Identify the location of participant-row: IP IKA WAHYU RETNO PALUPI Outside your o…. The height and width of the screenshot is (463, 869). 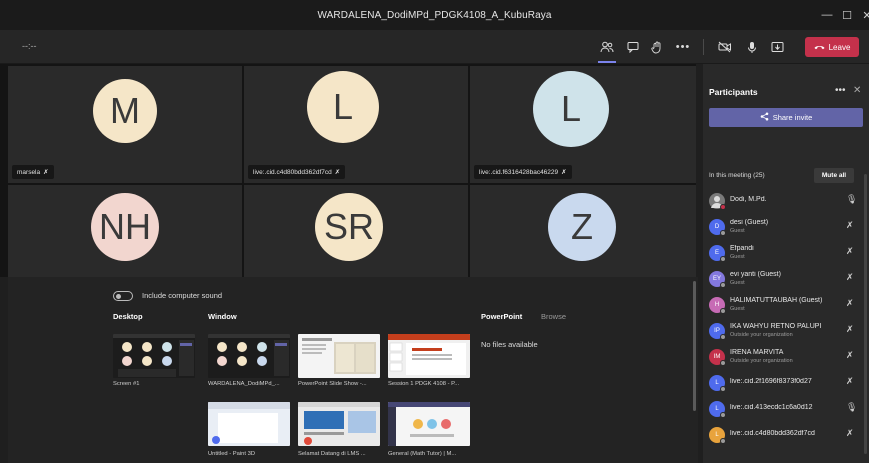
(786, 331).